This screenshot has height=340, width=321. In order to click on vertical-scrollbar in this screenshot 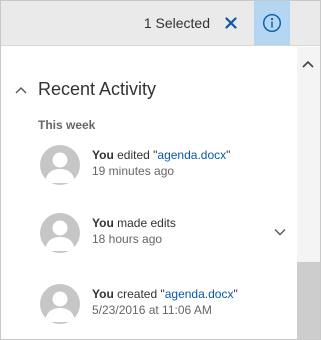, I will do `click(308, 193)`.